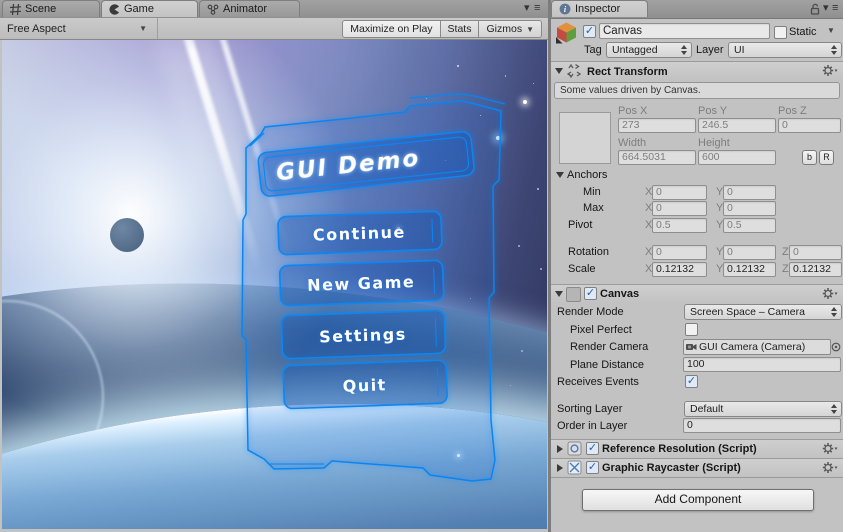 The image size is (843, 532). I want to click on animator-nodes-icon, so click(213, 9).